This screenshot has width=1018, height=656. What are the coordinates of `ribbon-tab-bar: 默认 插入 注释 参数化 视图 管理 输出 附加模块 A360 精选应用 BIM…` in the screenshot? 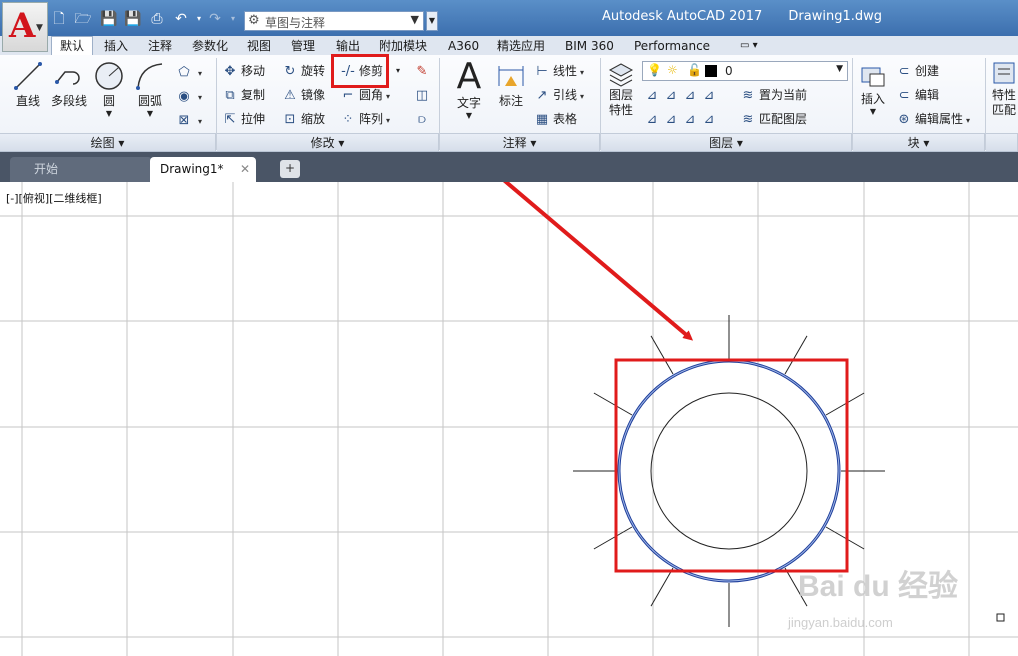 It's located at (509, 46).